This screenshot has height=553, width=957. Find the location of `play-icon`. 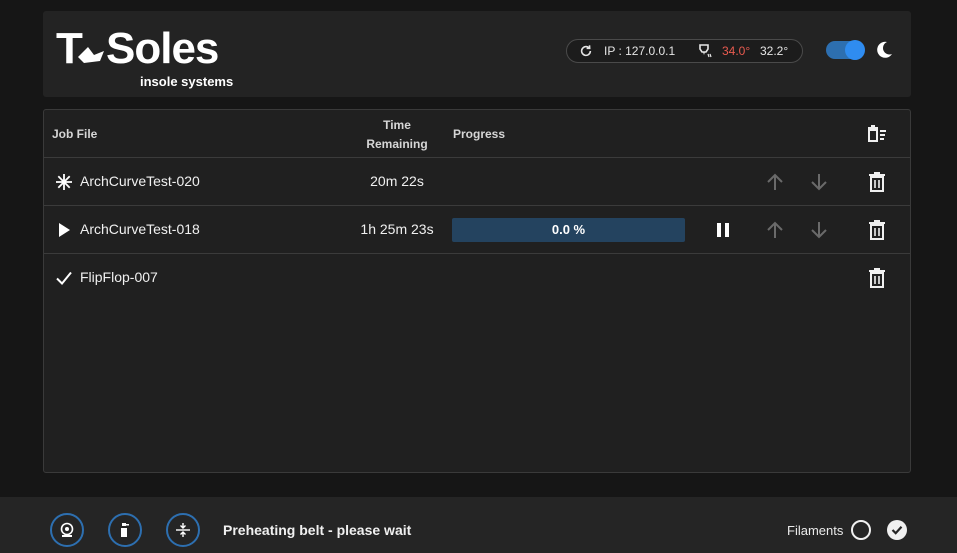

play-icon is located at coordinates (64, 230).